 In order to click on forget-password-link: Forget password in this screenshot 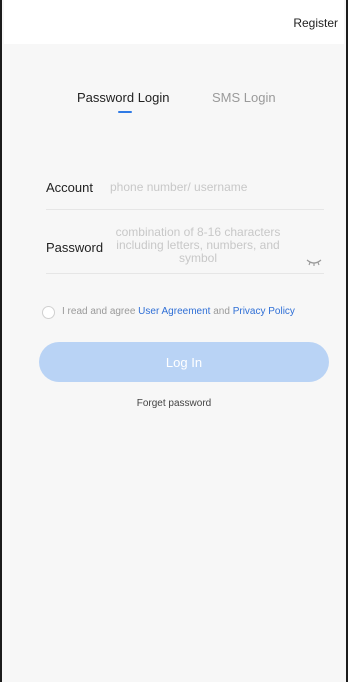, I will do `click(174, 403)`.